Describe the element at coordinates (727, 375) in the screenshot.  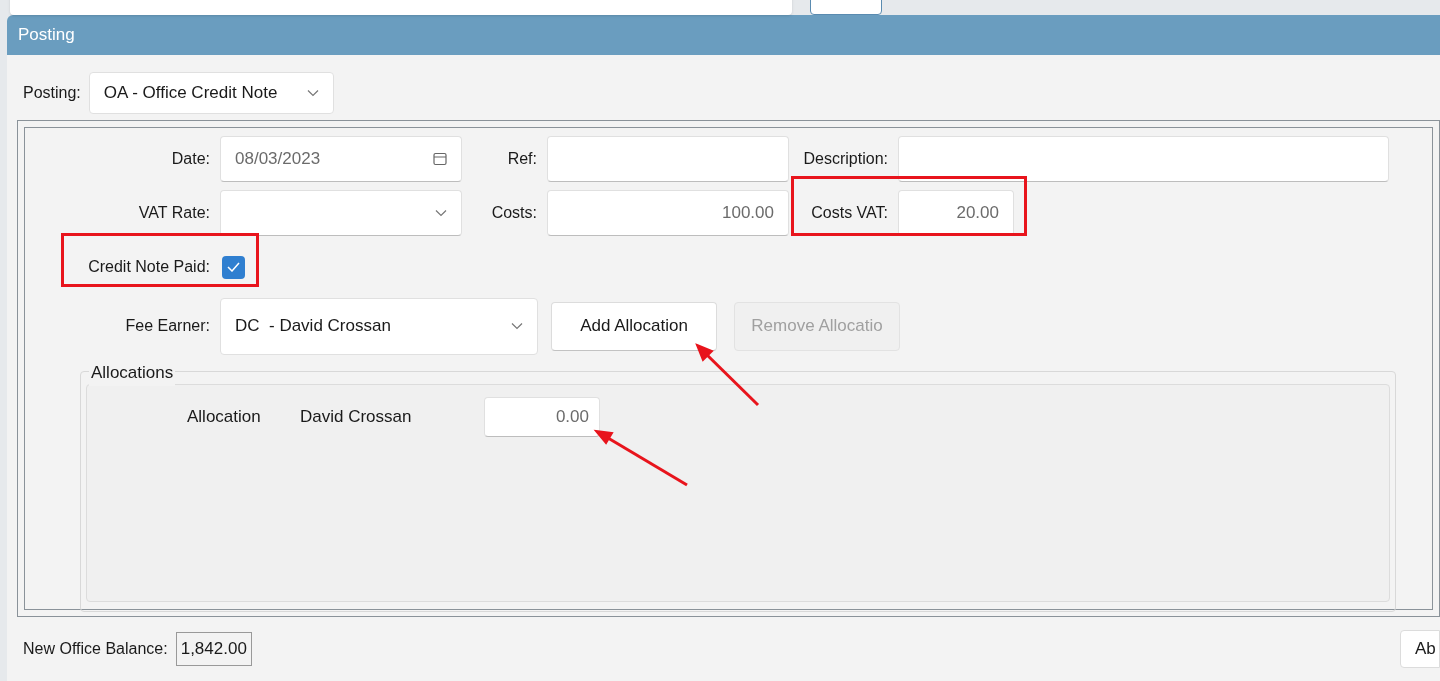
I see `annotation-arrow` at that location.